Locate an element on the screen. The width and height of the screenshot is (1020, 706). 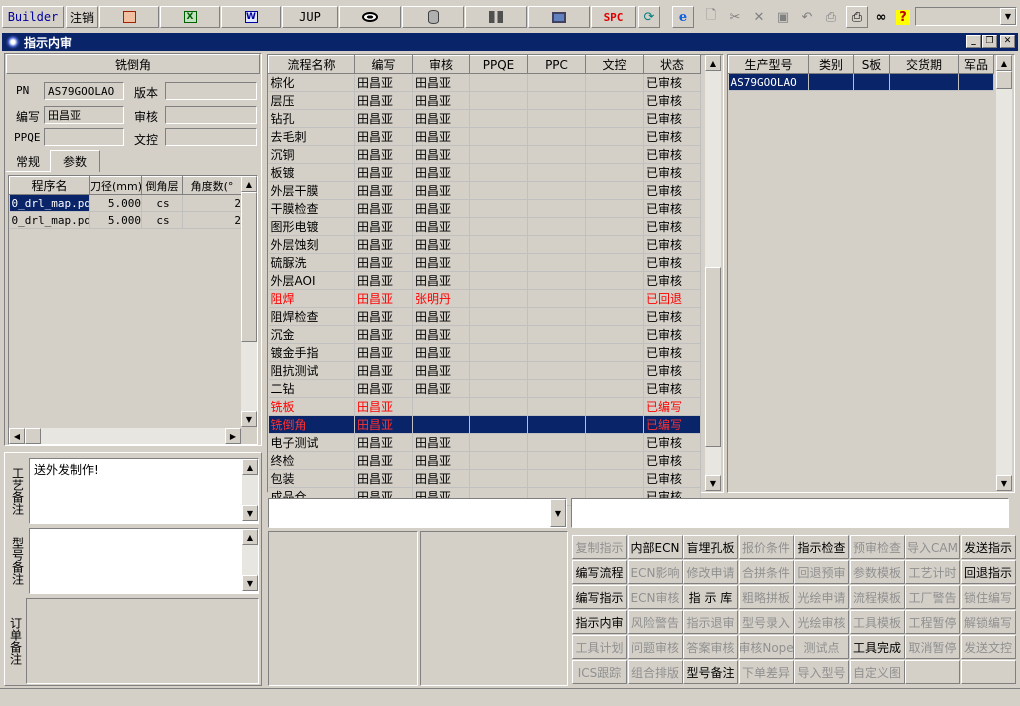
eye-button is located at coordinates (370, 17).